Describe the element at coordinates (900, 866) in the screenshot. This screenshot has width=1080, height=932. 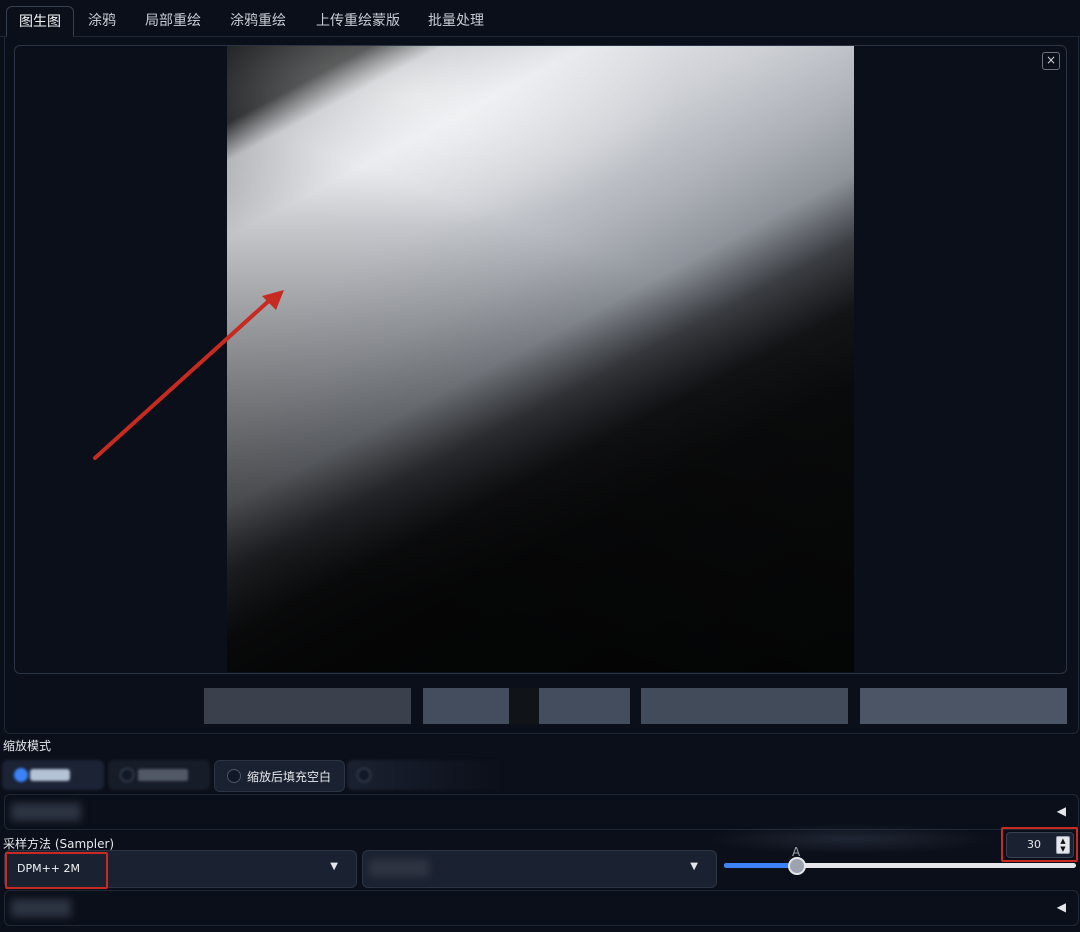
I see `steps-slider` at that location.